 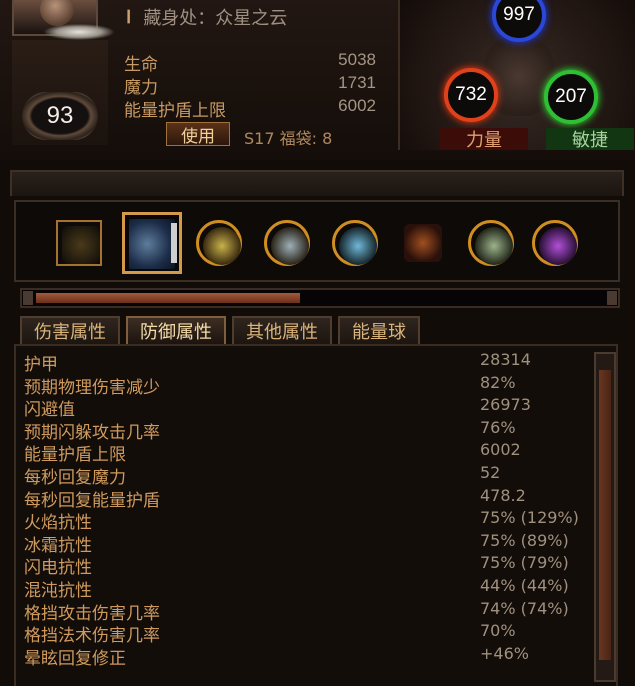 What do you see at coordinates (250, 62) in the screenshot?
I see `stat-life: 生命 5038` at bounding box center [250, 62].